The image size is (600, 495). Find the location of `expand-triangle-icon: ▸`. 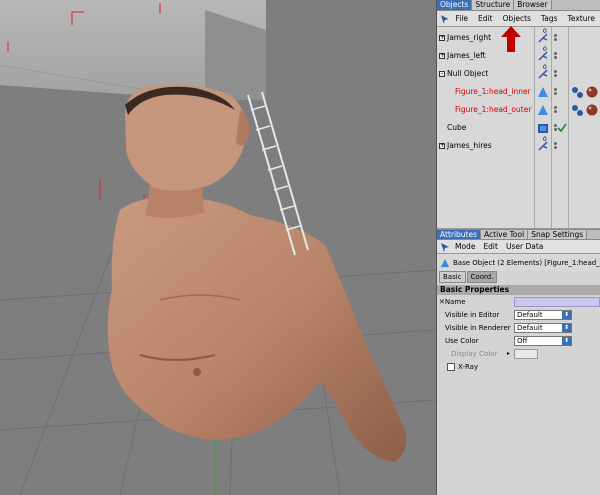

expand-triangle-icon: ▸ is located at coordinates (508, 353).